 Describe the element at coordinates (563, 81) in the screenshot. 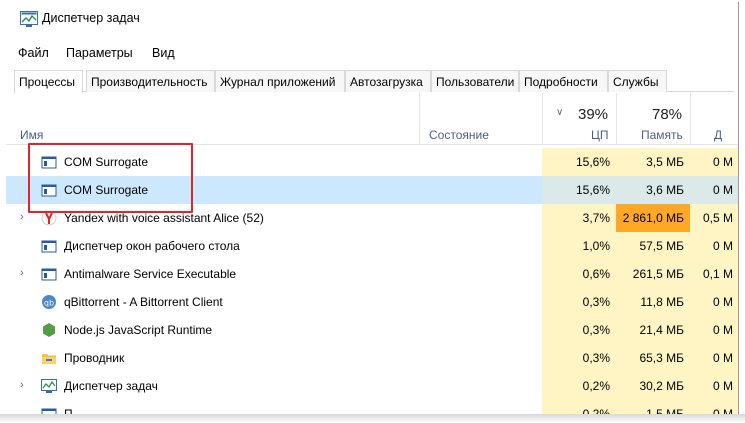

I see `tab-details: Подробности` at that location.